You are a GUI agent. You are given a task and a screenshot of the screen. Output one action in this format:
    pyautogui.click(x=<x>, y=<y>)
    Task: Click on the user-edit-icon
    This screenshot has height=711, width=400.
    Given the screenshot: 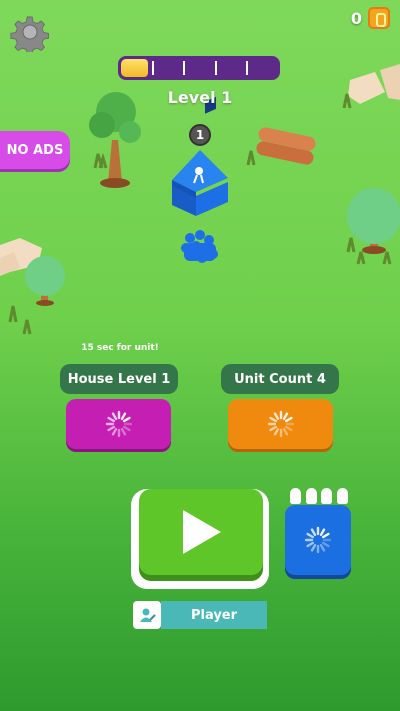 What is the action you would take?
    pyautogui.click(x=147, y=615)
    